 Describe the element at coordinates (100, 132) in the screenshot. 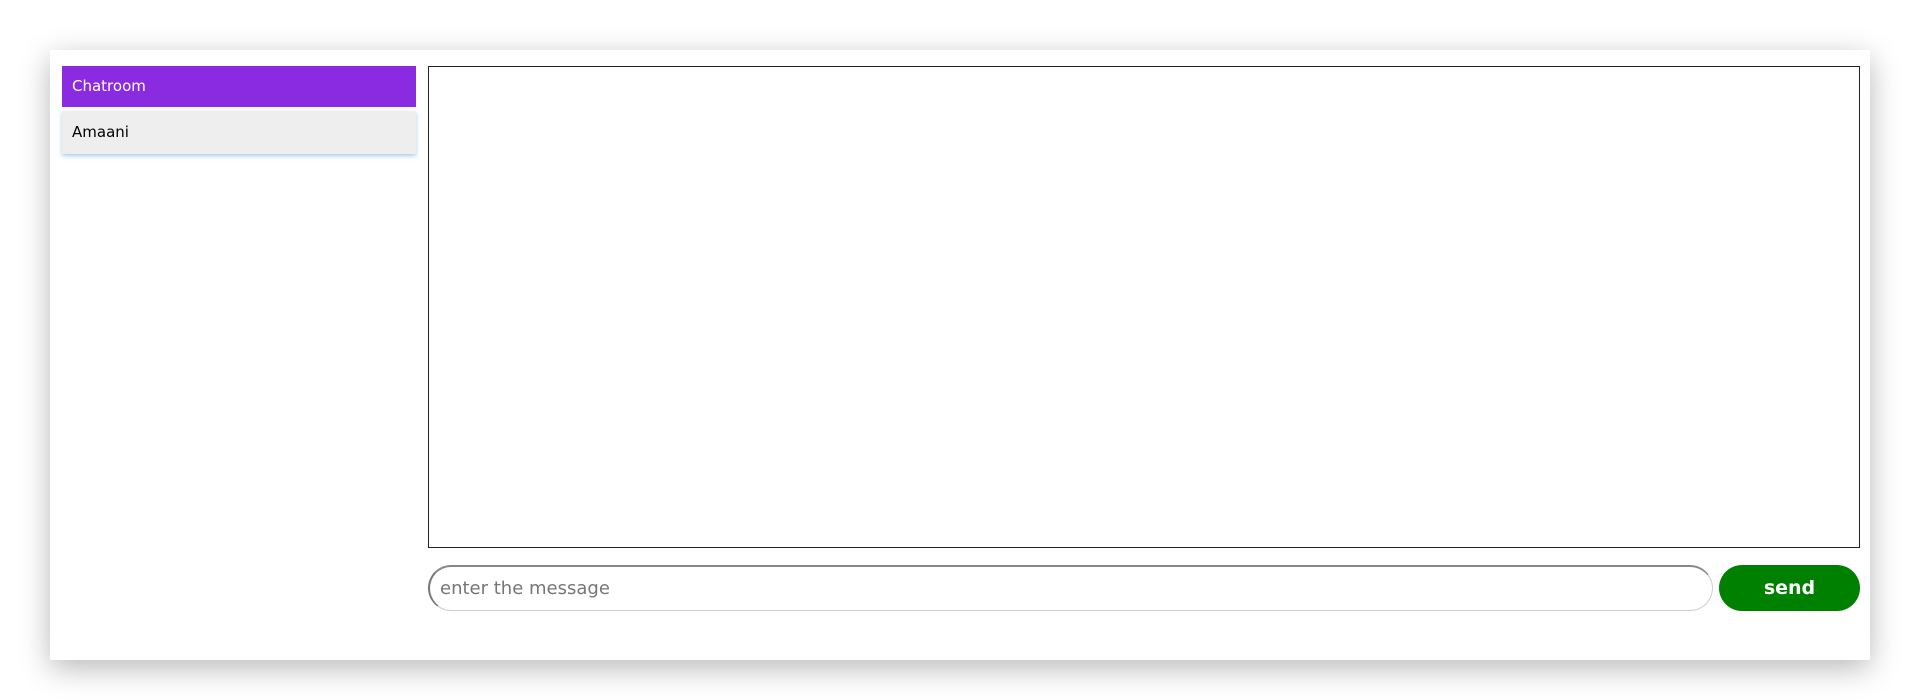

I see `sidebar-item-label: Amaani` at that location.